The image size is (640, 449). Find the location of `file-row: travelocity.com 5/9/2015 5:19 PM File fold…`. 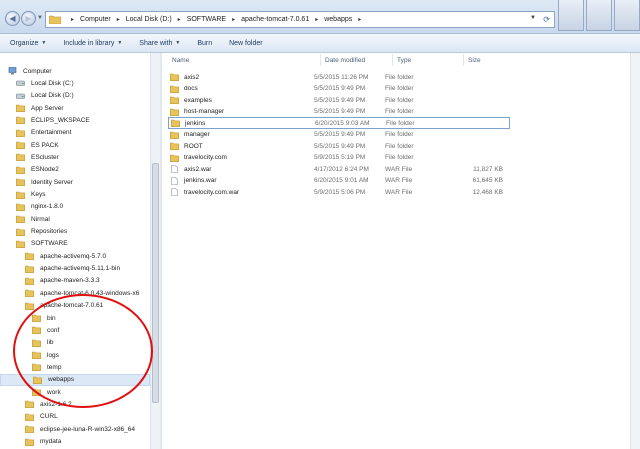

file-row: travelocity.com 5/9/2015 5:19 PM File fold… is located at coordinates (339, 158).